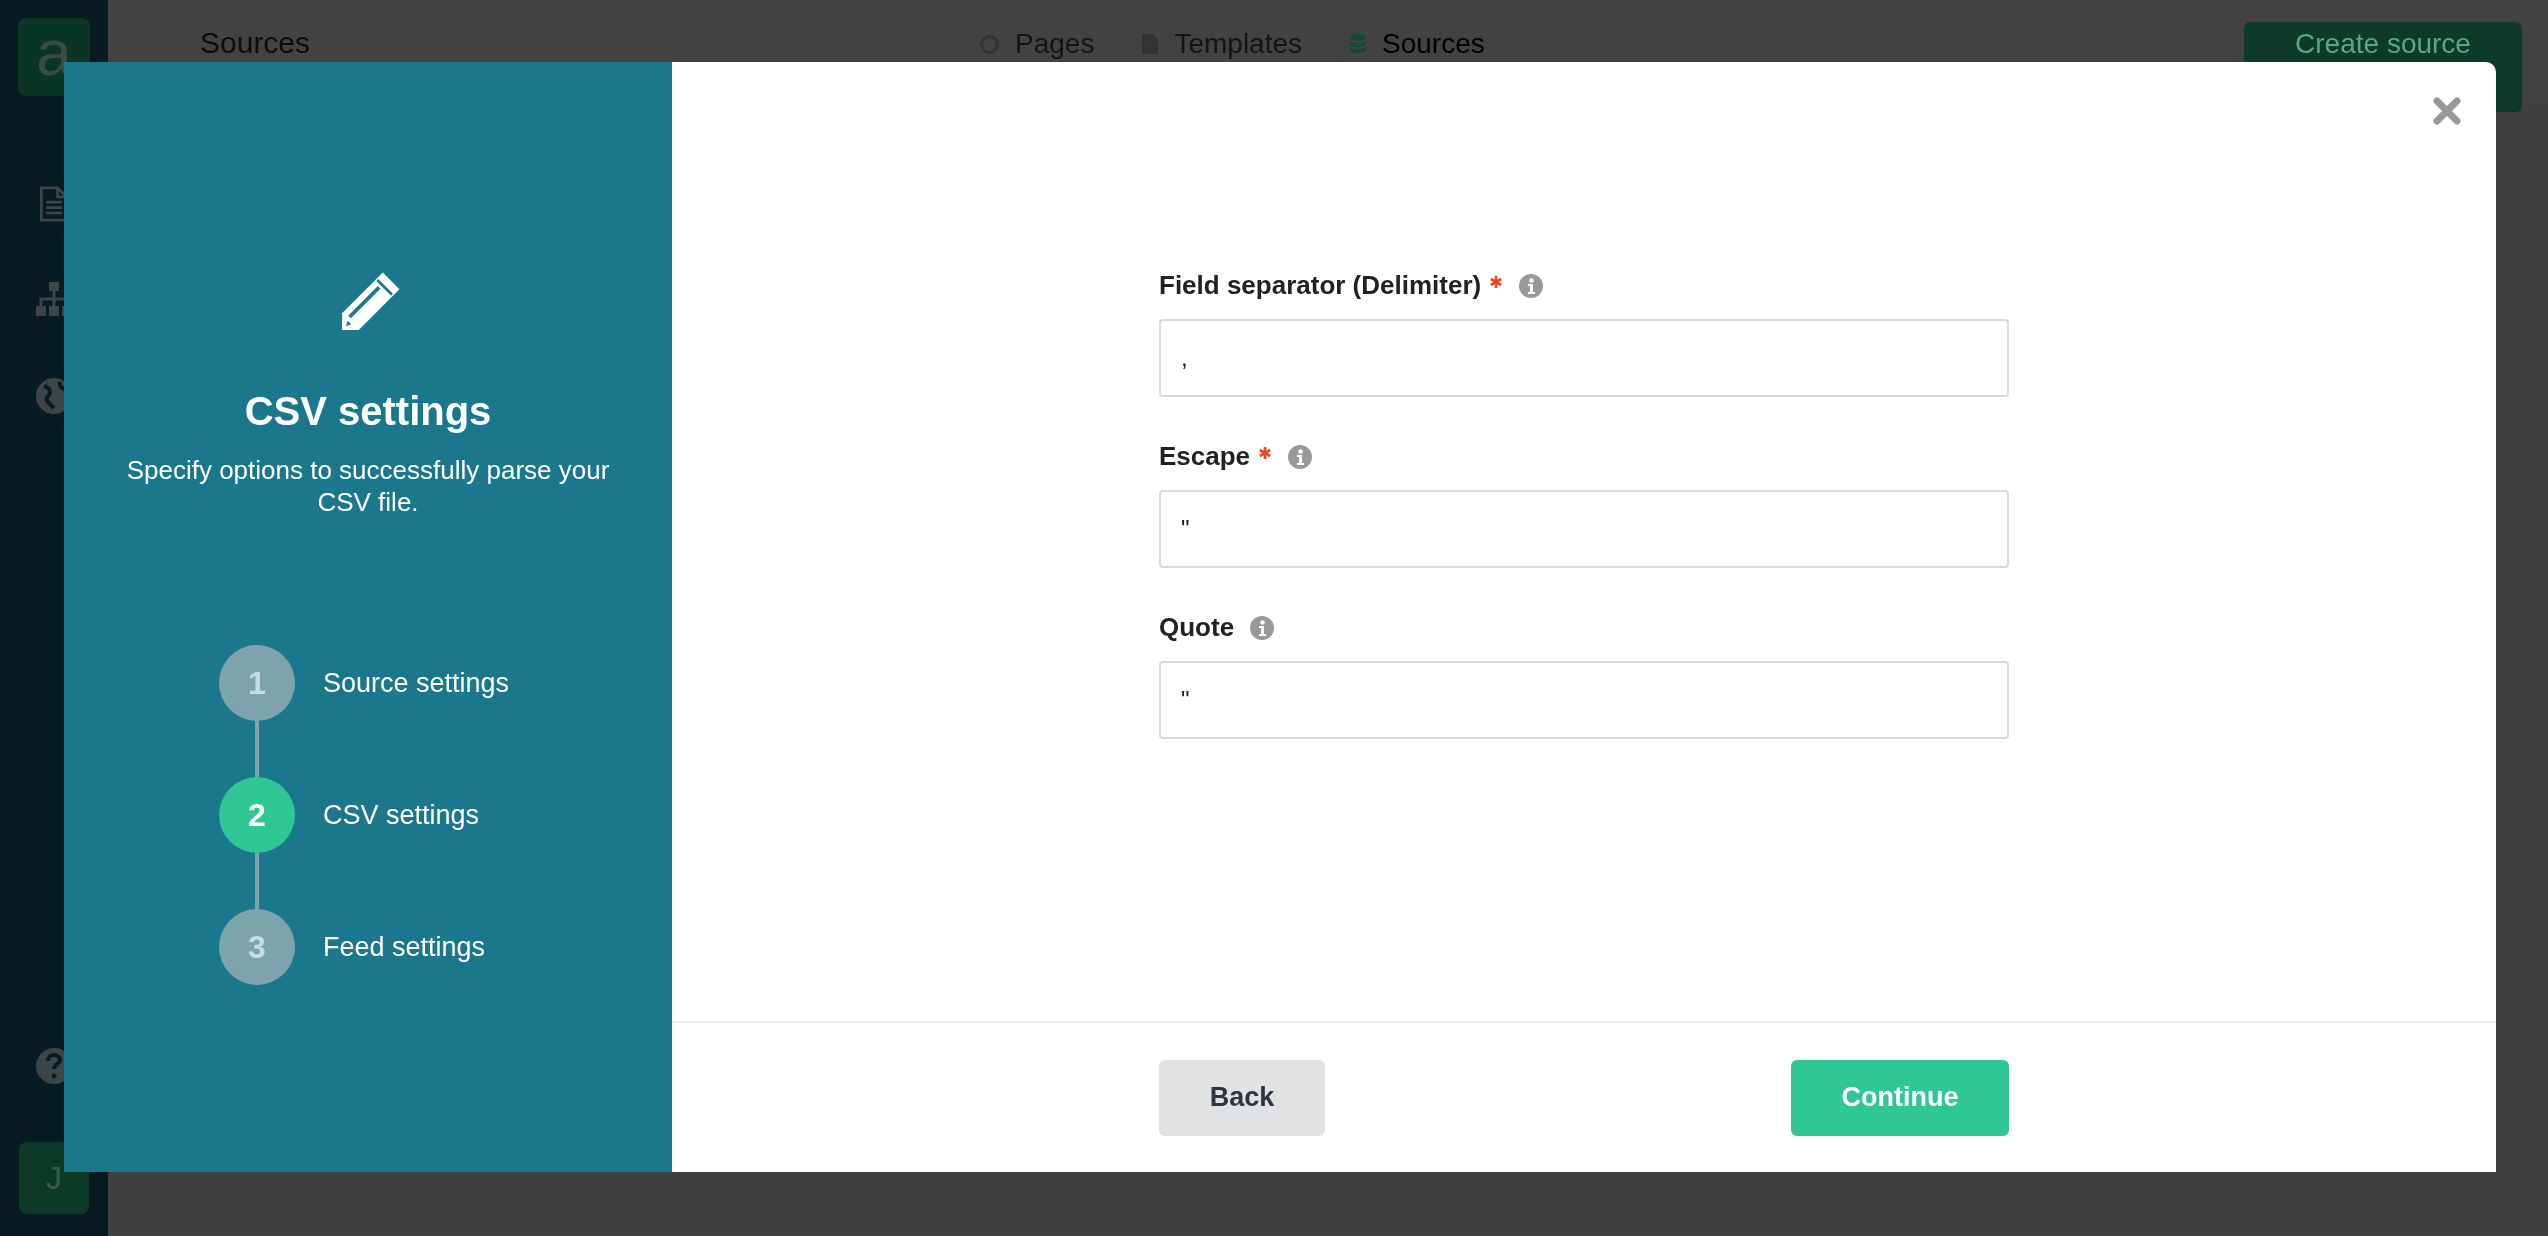  I want to click on back-button: Back, so click(1242, 1097).